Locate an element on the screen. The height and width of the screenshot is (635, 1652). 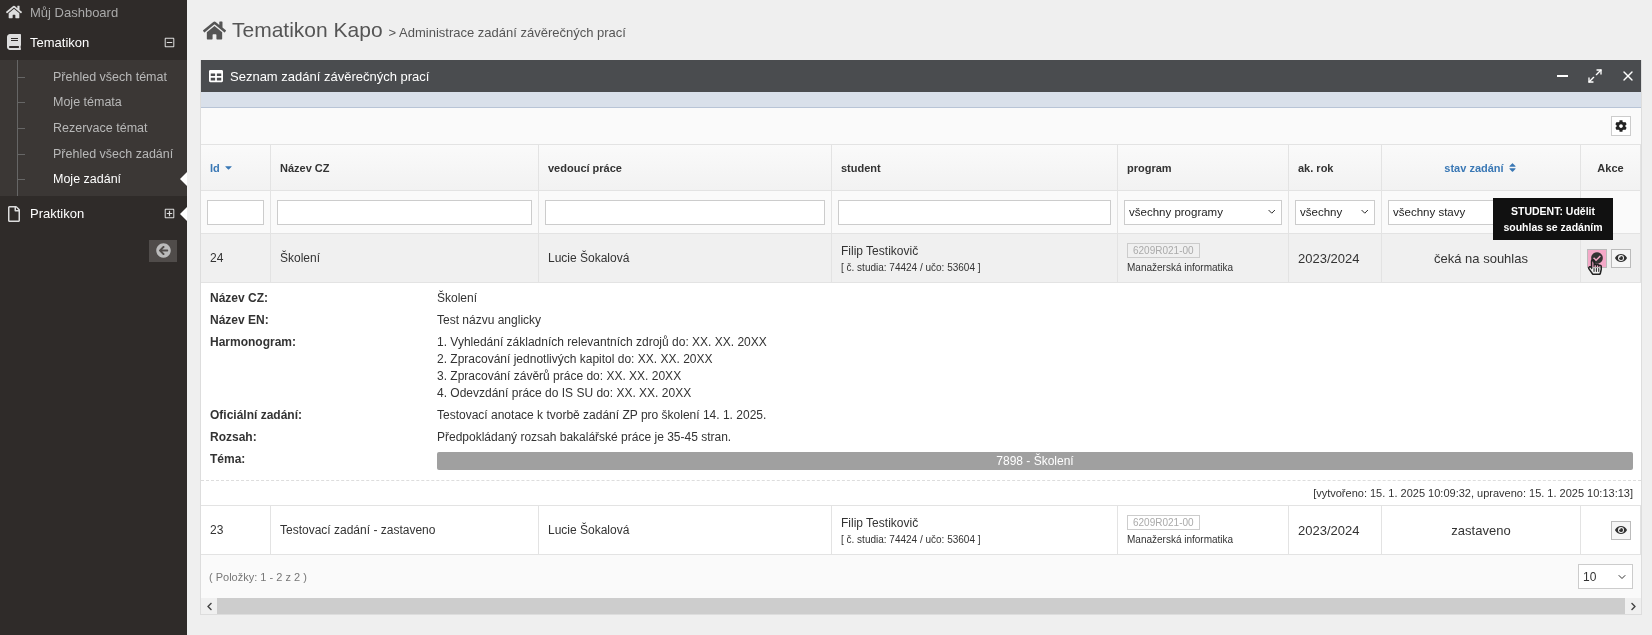
sidebar-item: Tematikon is located at coordinates (93, 42).